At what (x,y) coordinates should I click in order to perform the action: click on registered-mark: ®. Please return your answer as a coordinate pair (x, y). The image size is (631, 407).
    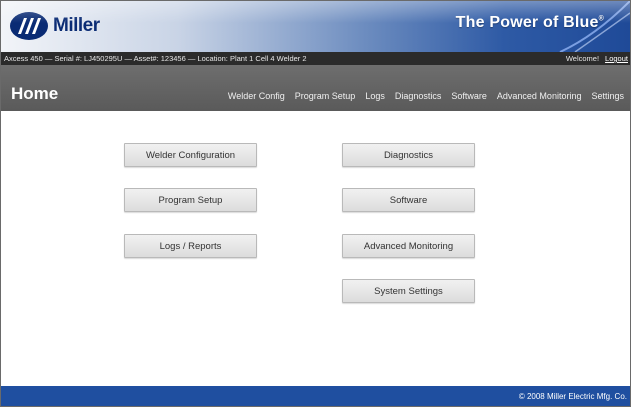
    Looking at the image, I should click on (601, 19).